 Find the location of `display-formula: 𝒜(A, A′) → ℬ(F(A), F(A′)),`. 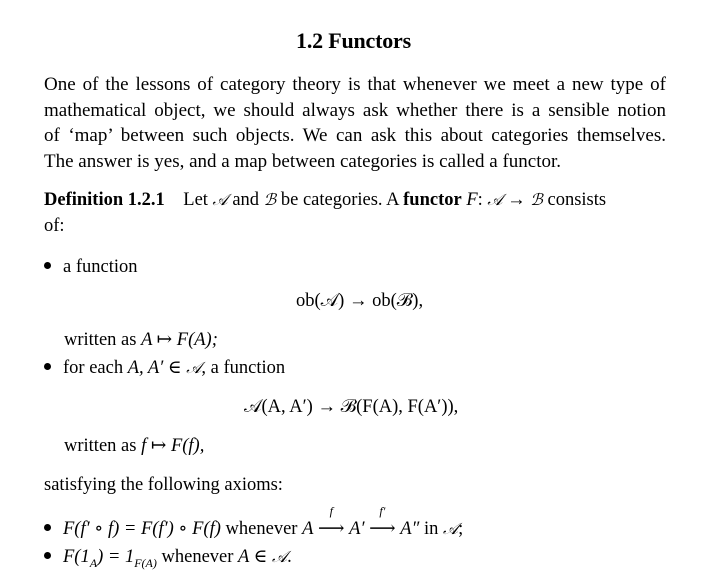

display-formula: 𝒜(A, A′) → ℬ(F(A), F(A′)), is located at coordinates (351, 407).